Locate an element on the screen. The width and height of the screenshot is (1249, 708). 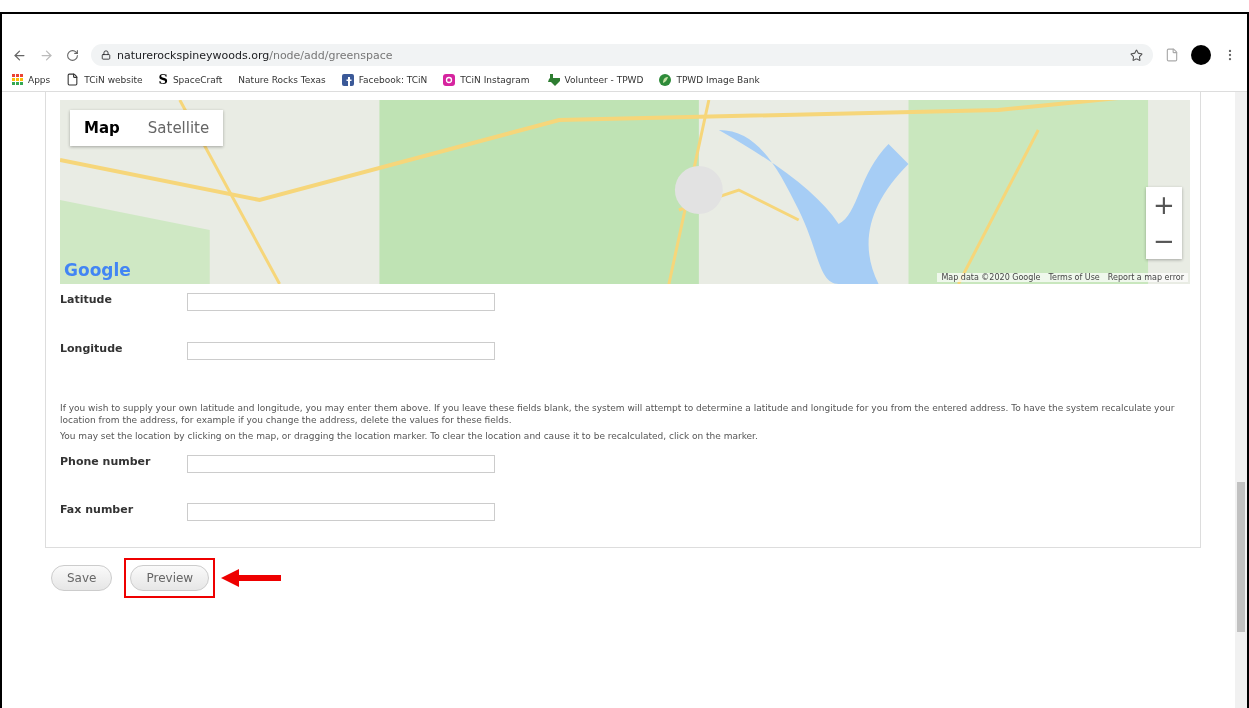
bookmark-link: Apps is located at coordinates (31, 79).